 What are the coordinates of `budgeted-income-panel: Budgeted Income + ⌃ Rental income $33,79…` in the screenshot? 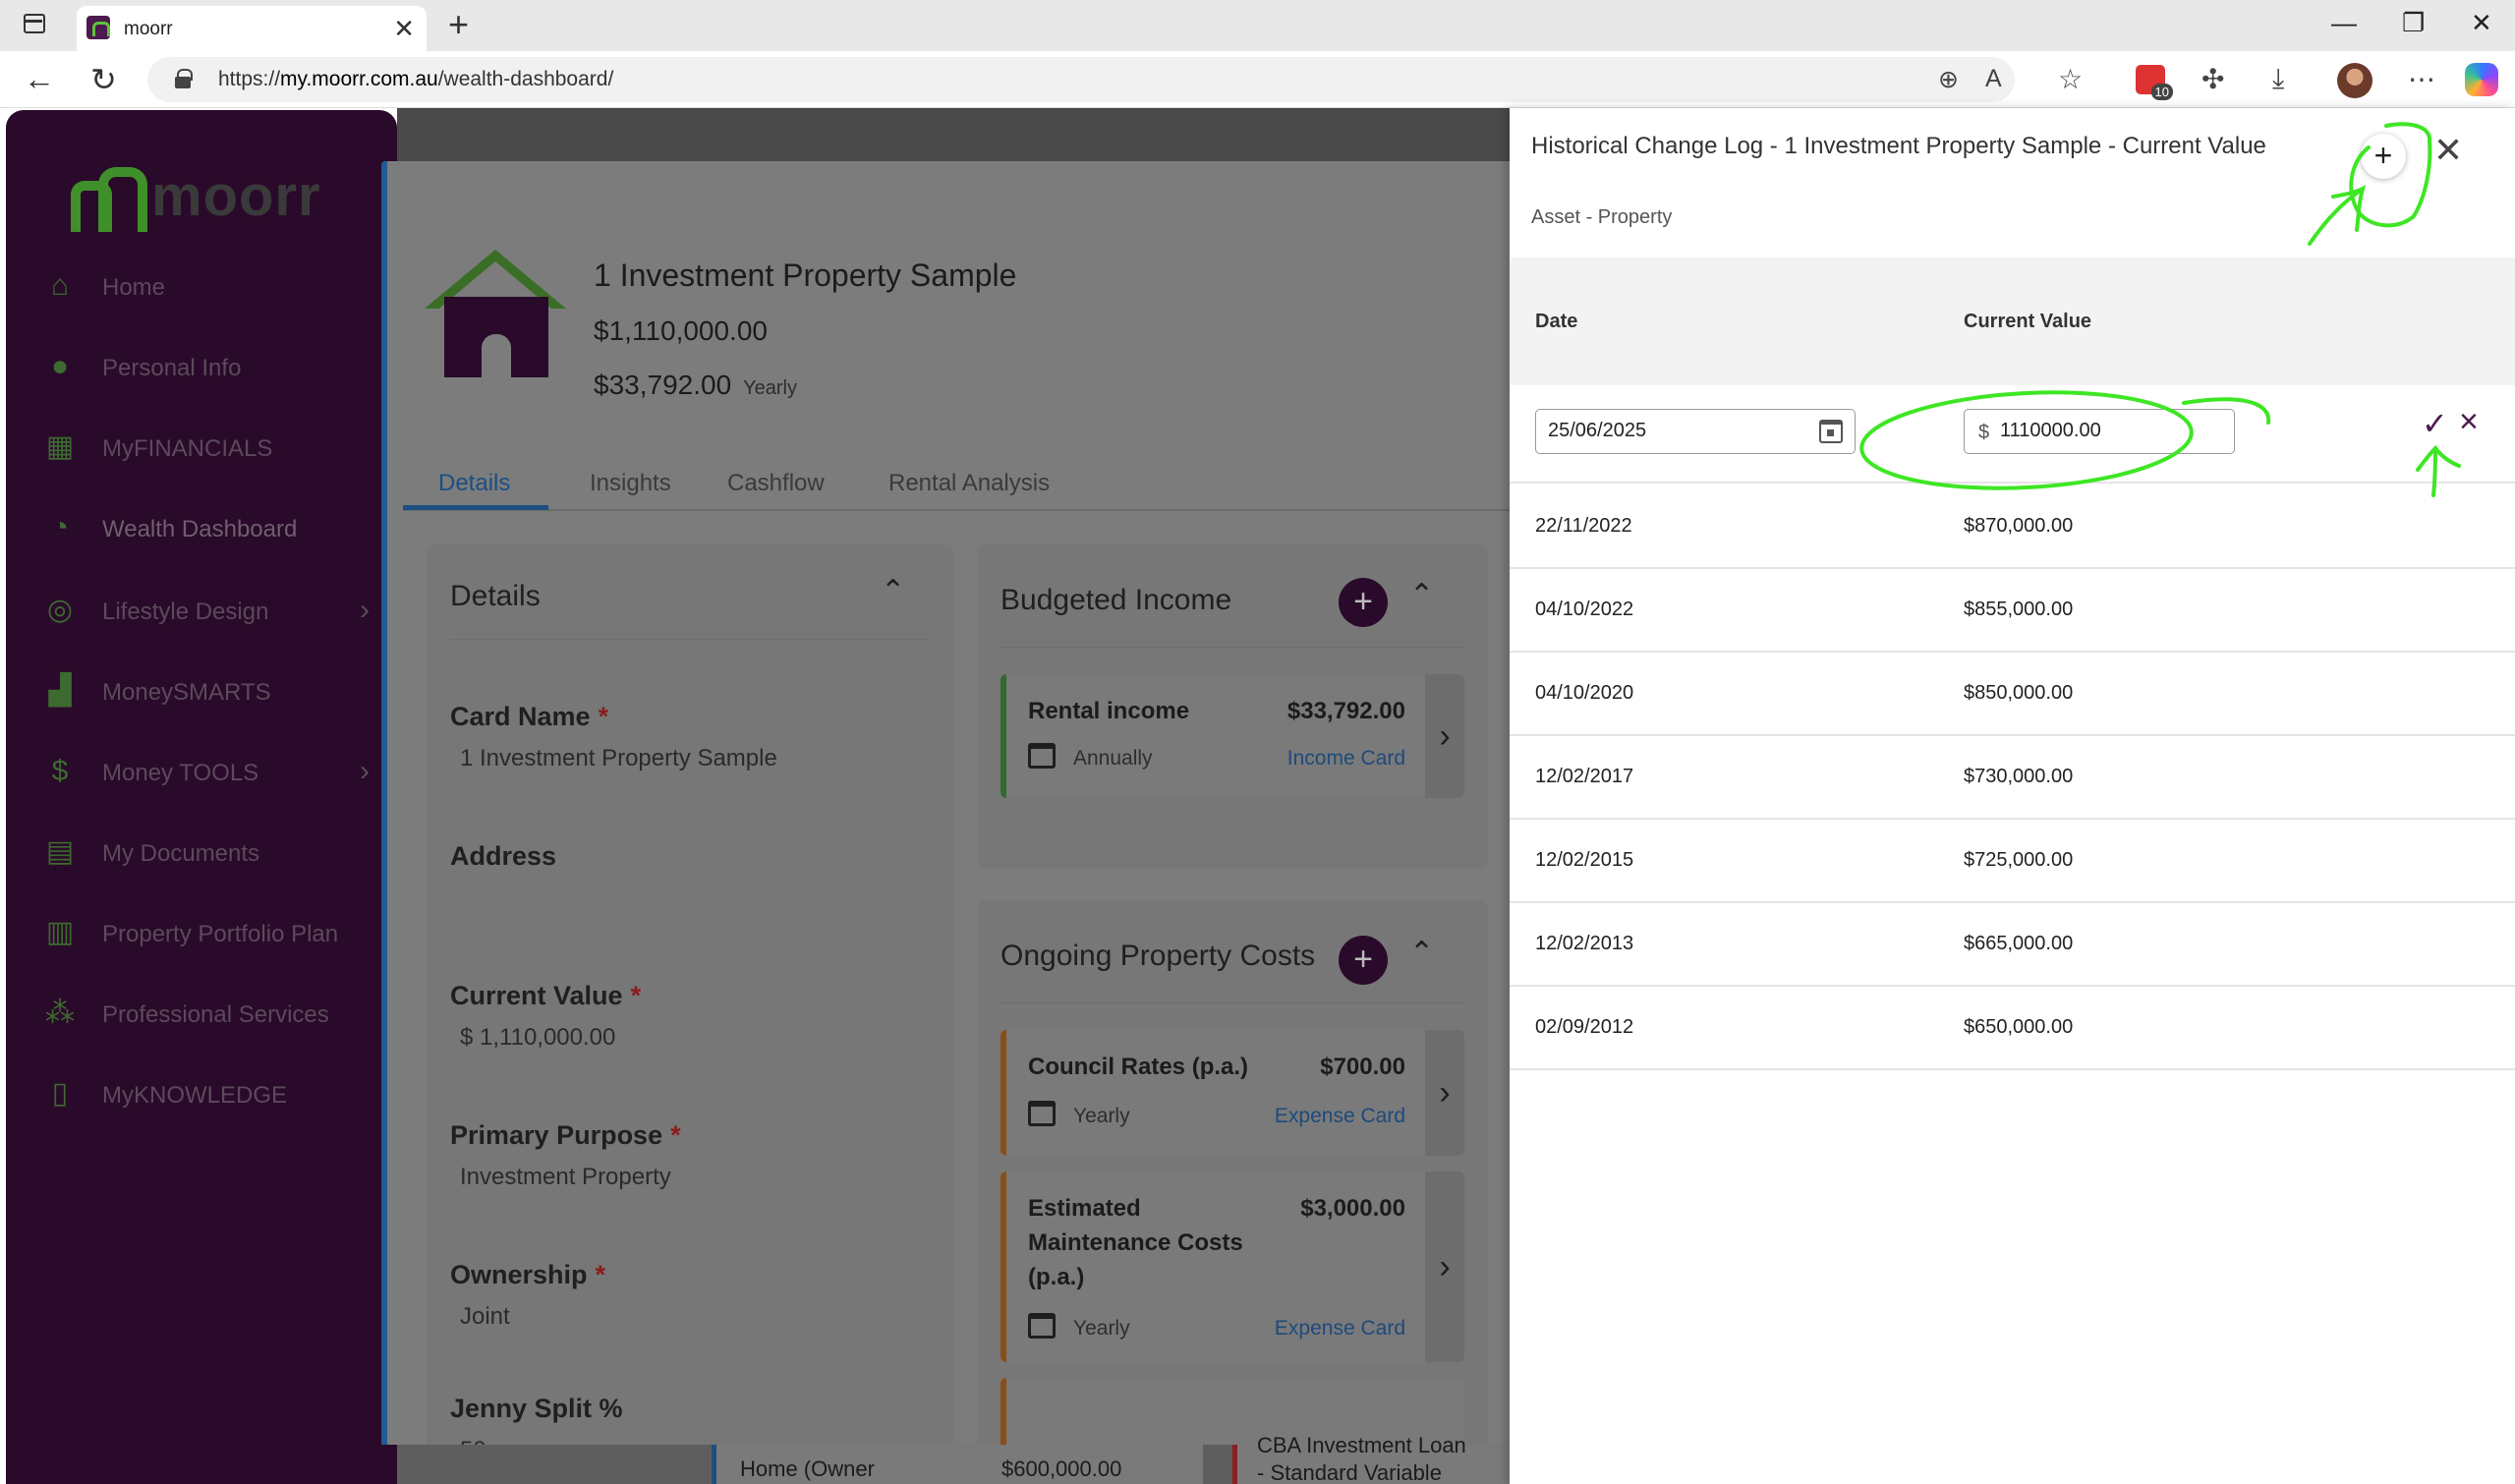 It's located at (1233, 706).